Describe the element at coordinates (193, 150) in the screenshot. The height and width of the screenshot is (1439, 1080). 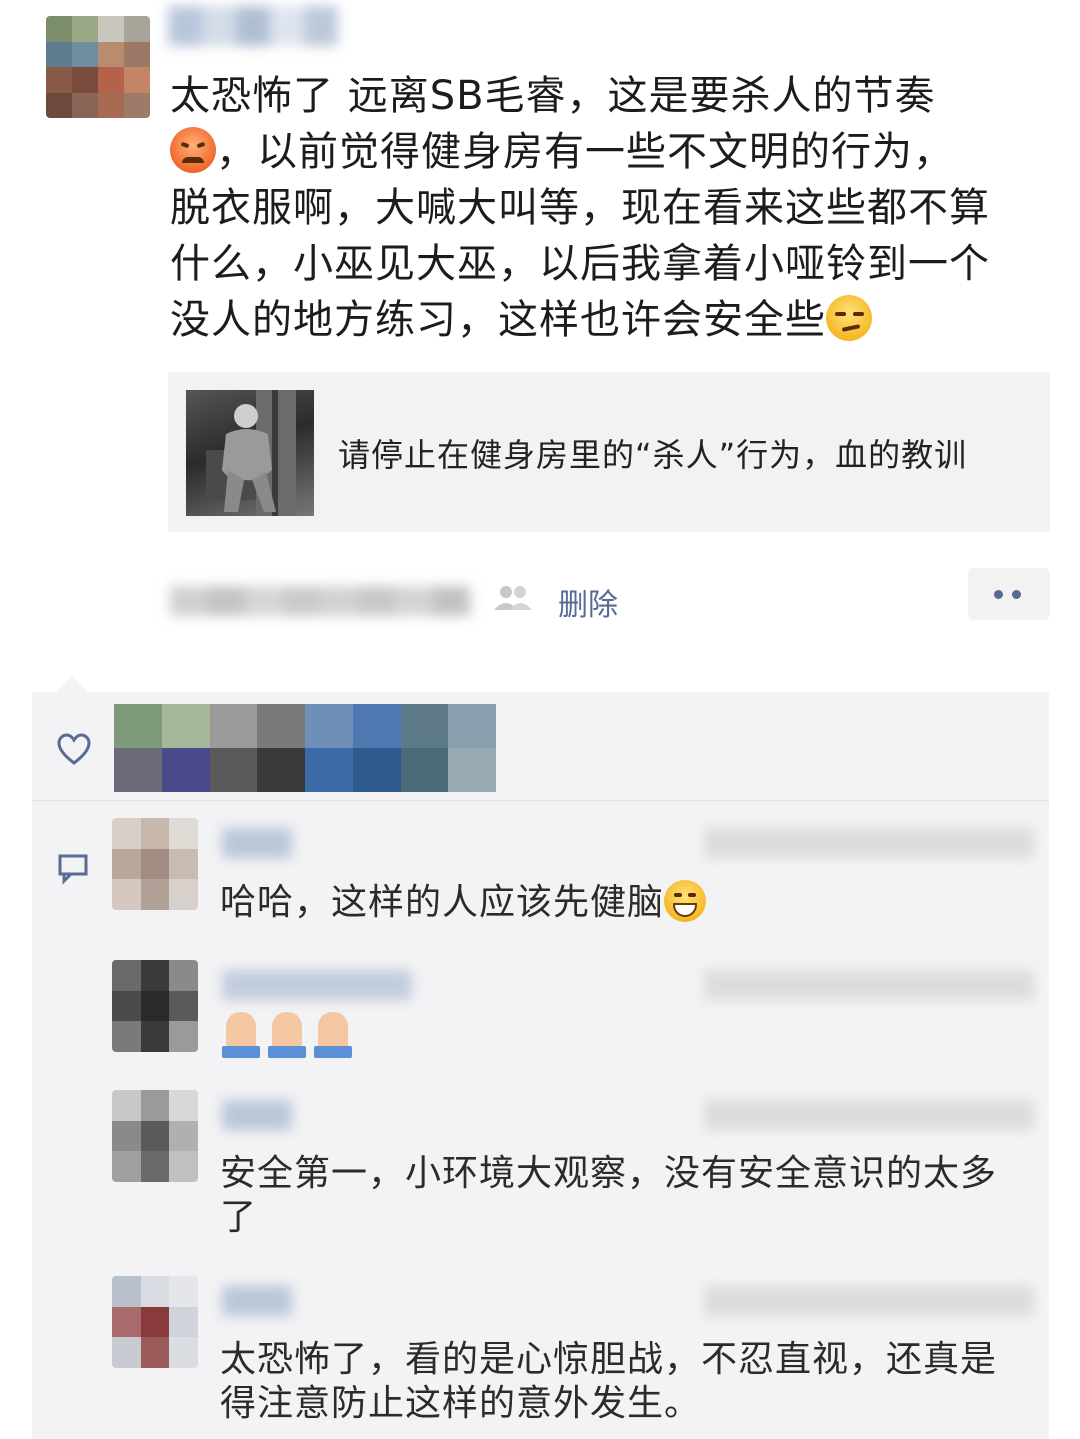
I see `angry-face-icon` at that location.